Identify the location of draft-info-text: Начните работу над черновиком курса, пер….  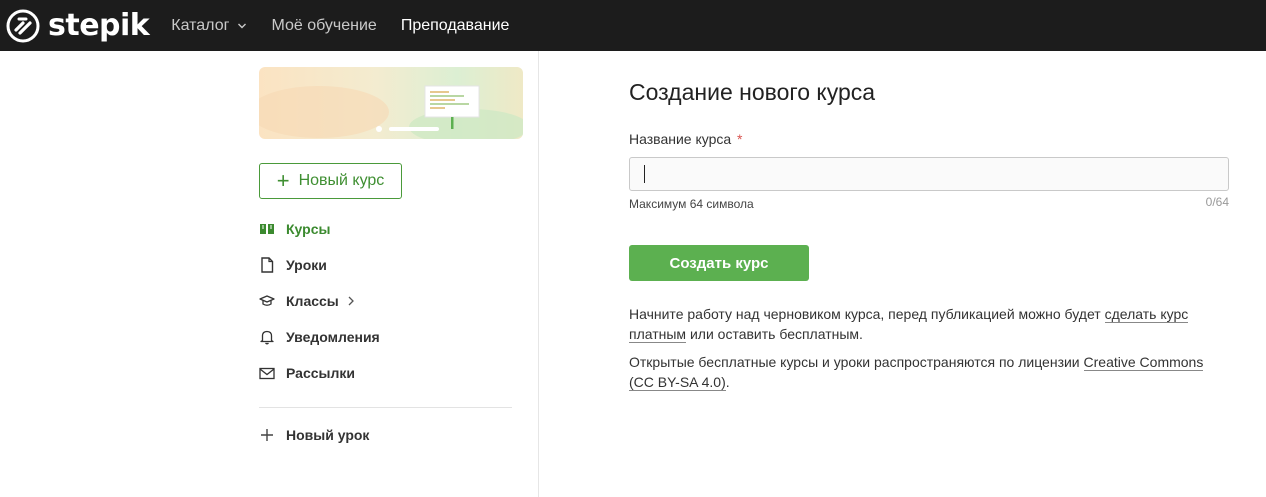
(929, 324).